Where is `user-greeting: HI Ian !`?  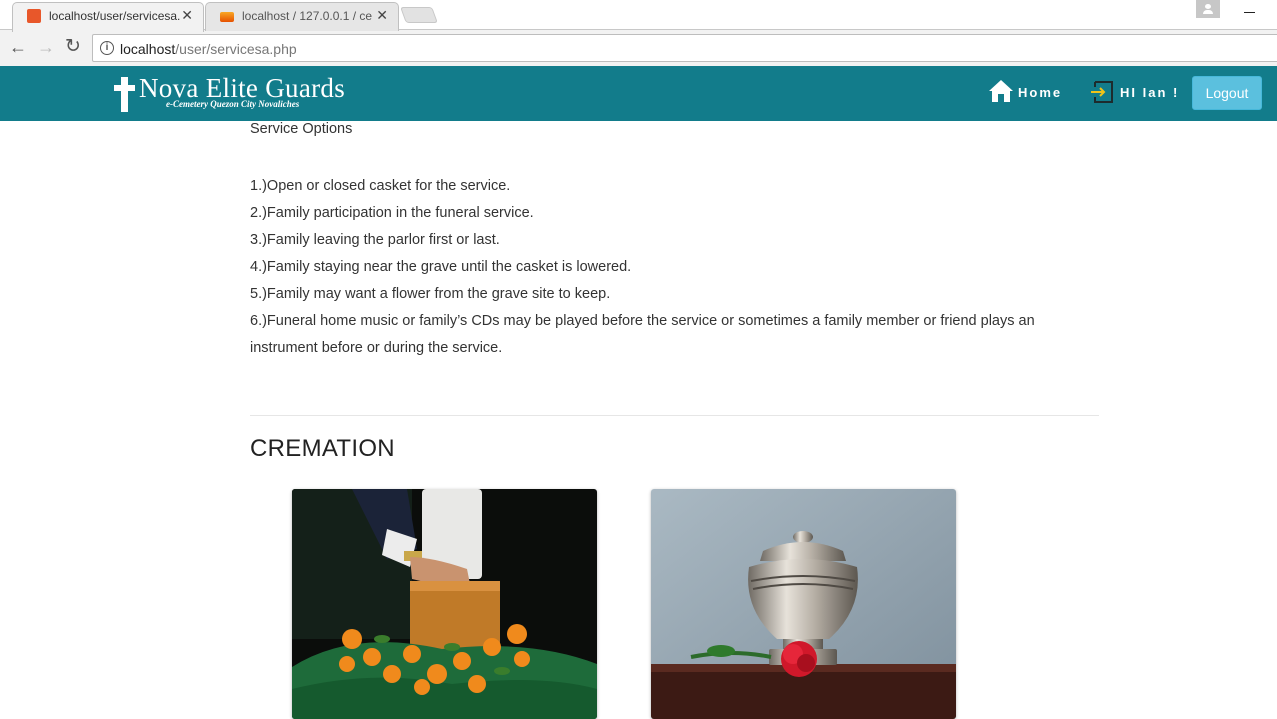
user-greeting: HI Ian ! is located at coordinates (1149, 92).